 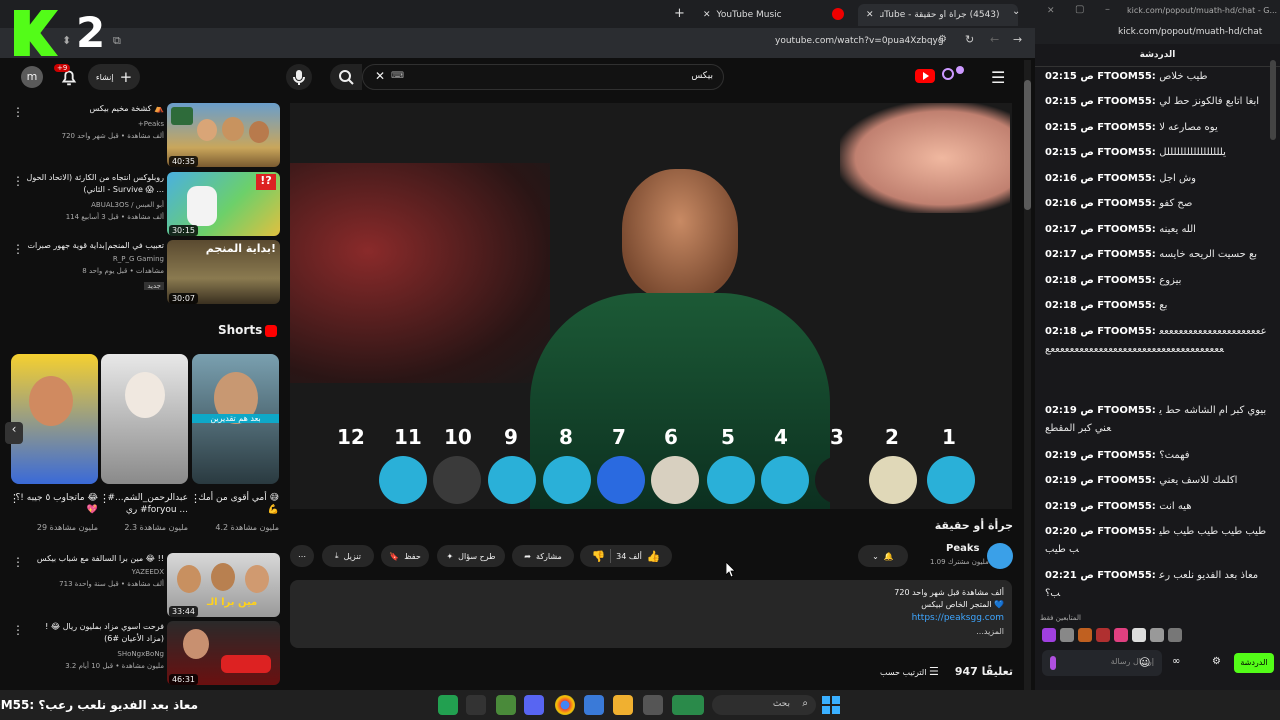 What do you see at coordinates (144, 419) in the screenshot?
I see `short-thumbnail` at bounding box center [144, 419].